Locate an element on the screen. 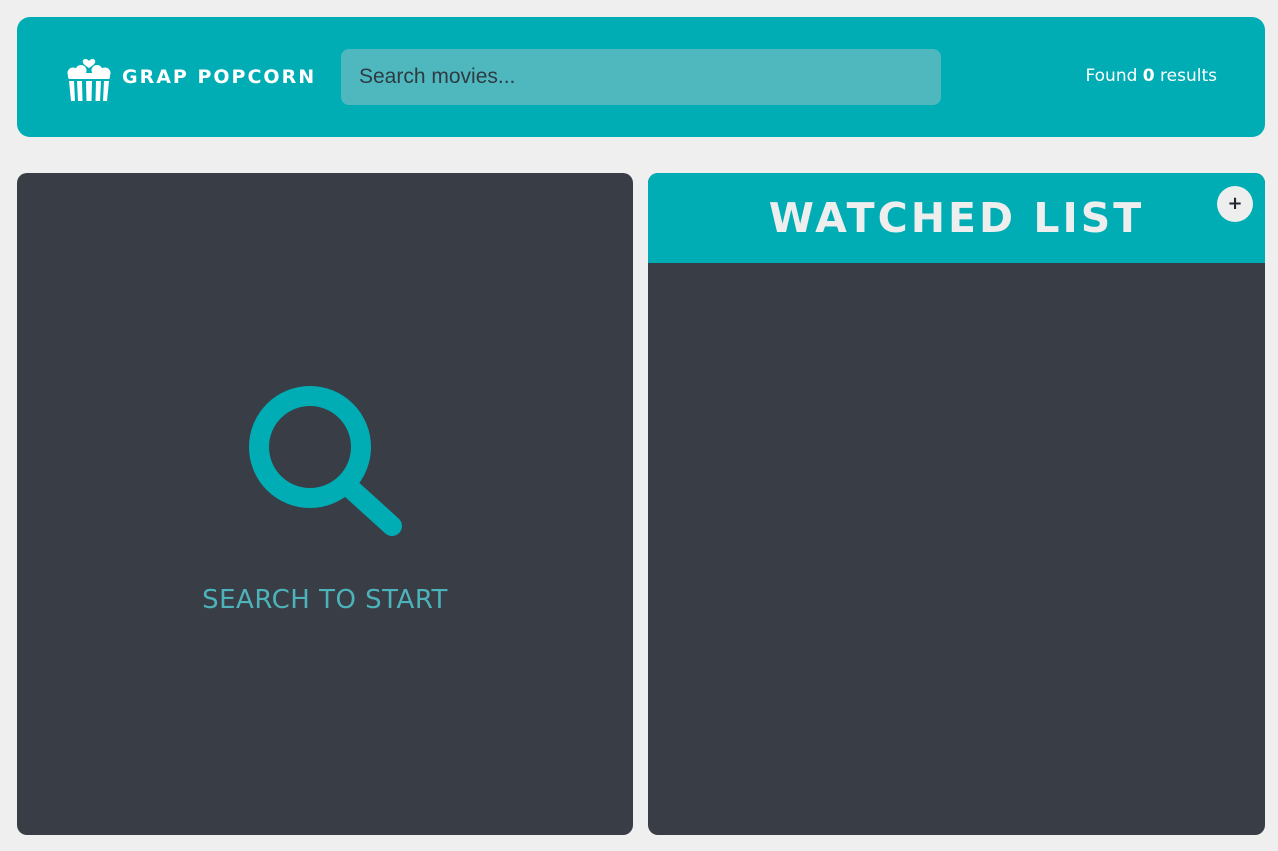 The height and width of the screenshot is (851, 1278). results-count: Found 0 results is located at coordinates (1151, 76).